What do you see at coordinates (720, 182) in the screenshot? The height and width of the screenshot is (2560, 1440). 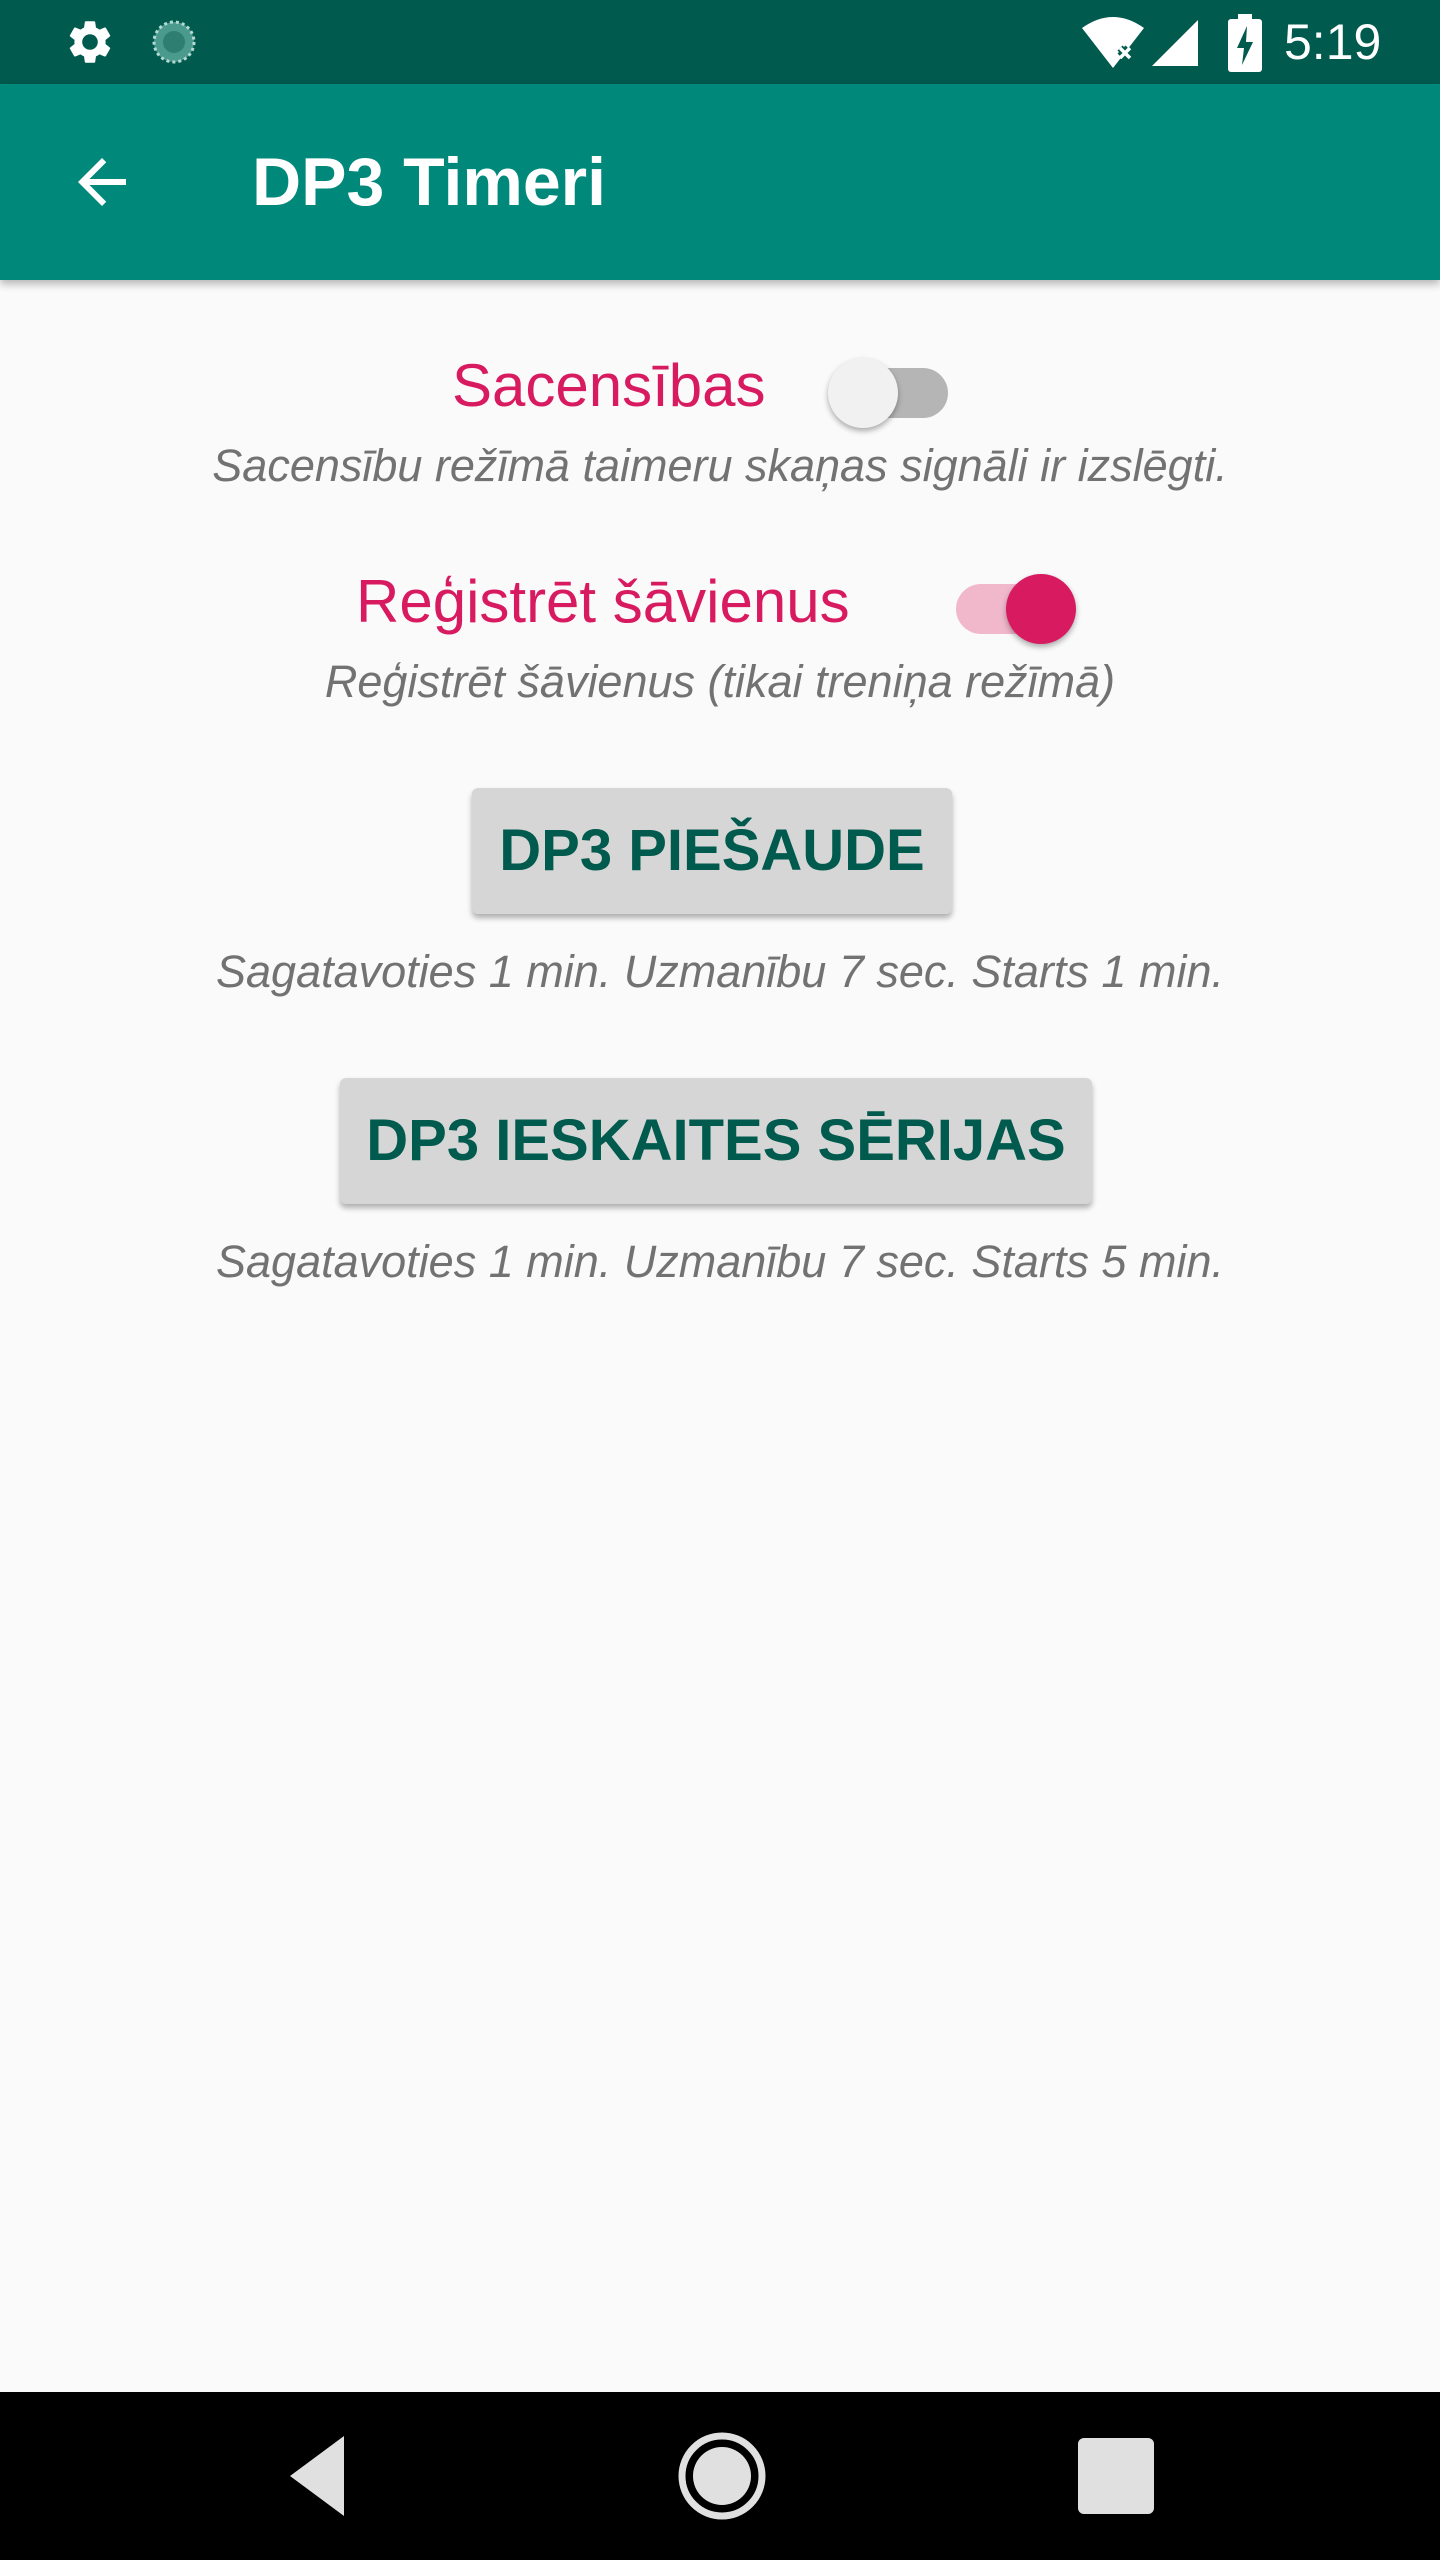 I see `app-bar: DP3 Timeri` at bounding box center [720, 182].